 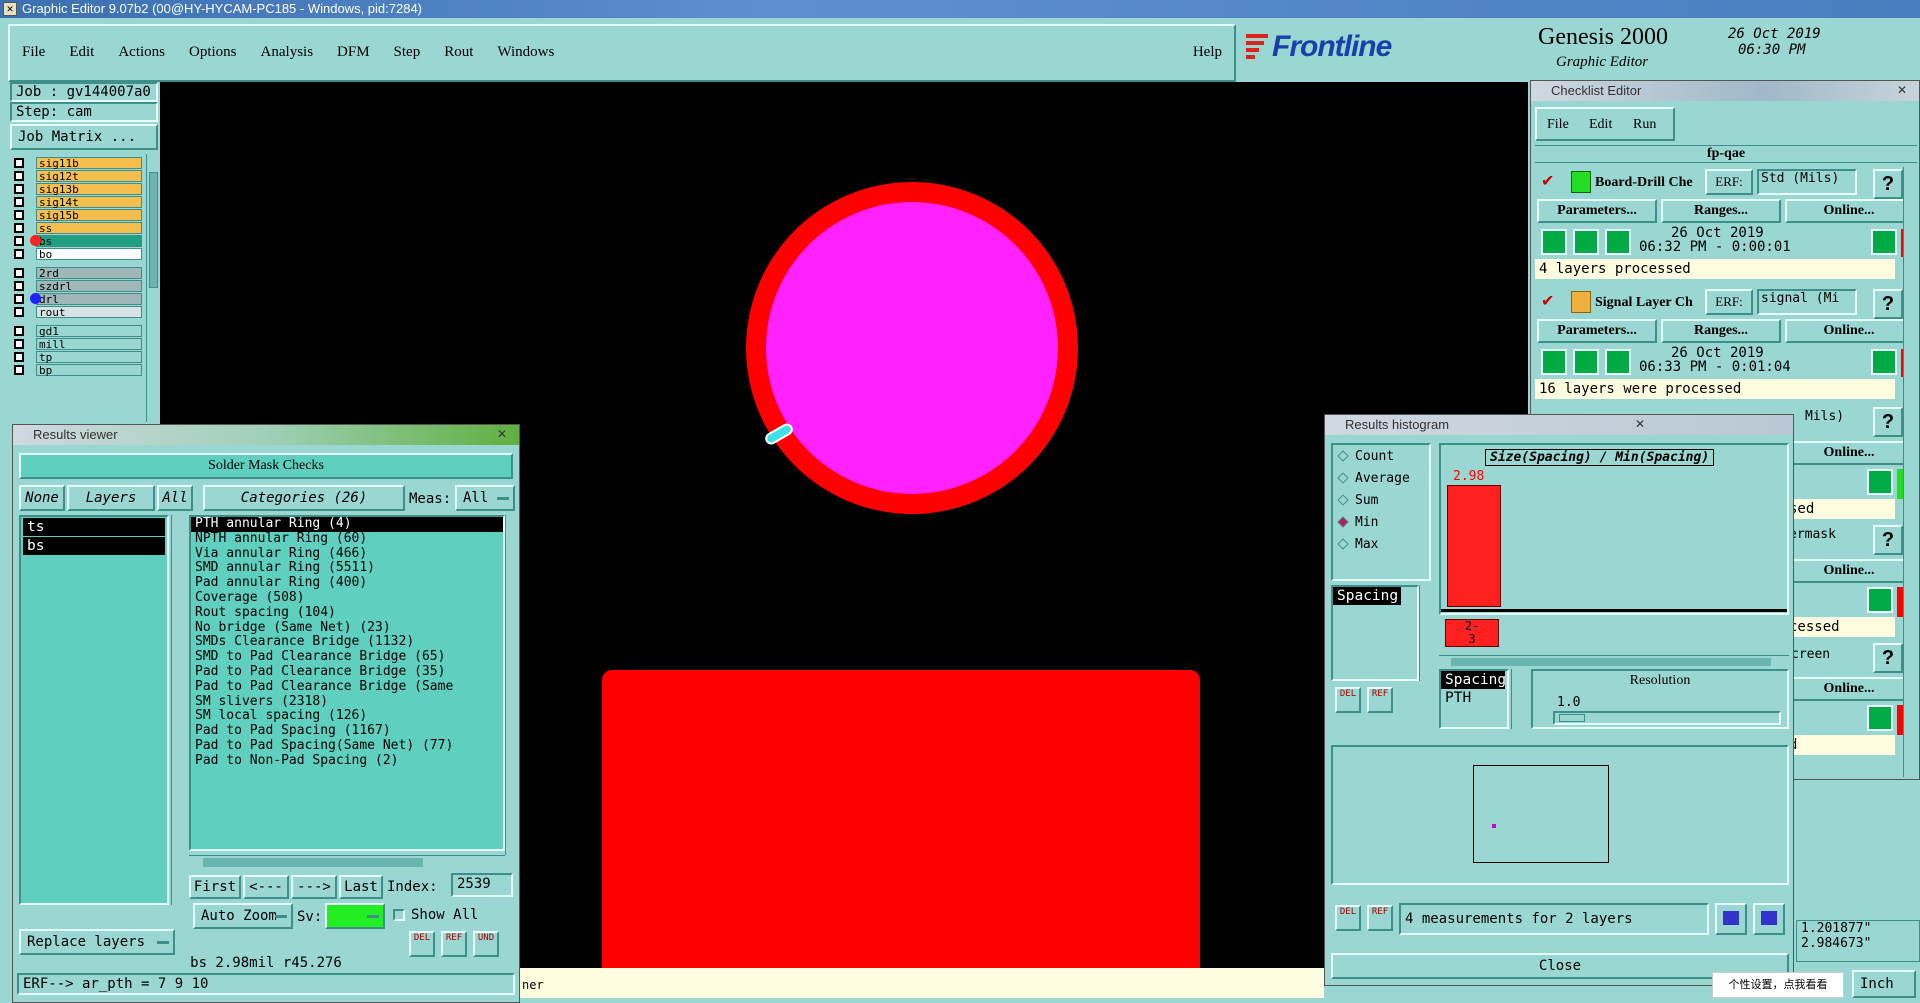 What do you see at coordinates (1807, 182) in the screenshot?
I see `erf-value: Std (Mils)` at bounding box center [1807, 182].